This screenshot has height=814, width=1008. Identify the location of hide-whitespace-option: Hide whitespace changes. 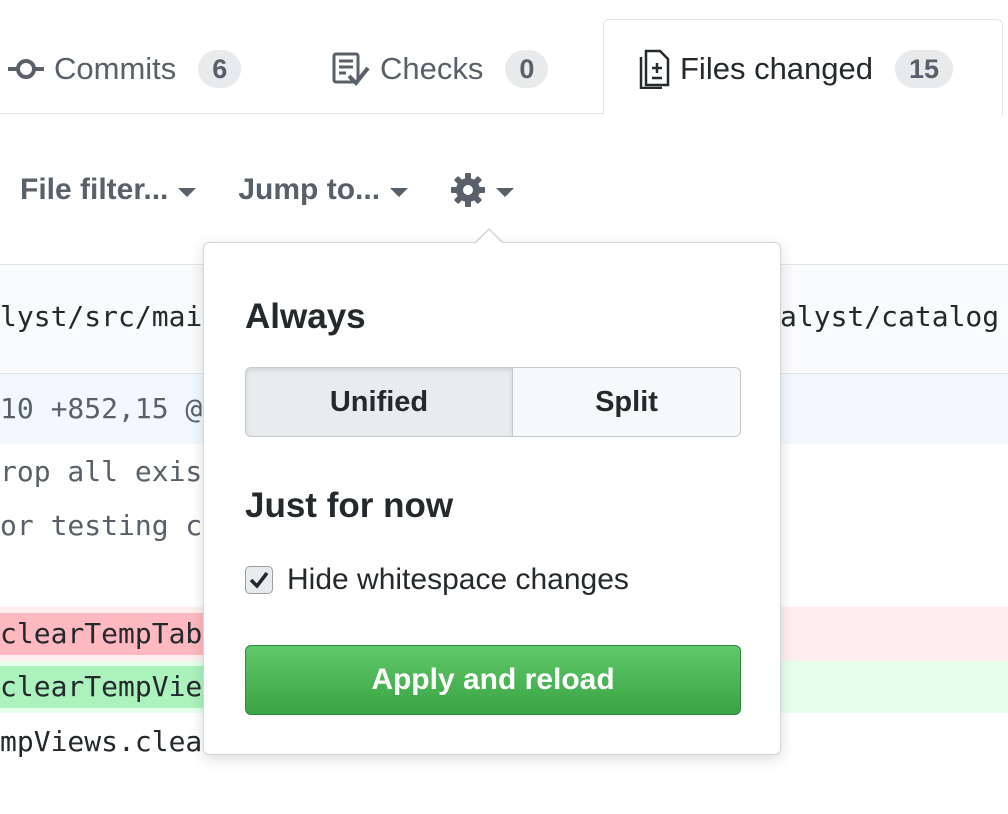
(437, 580).